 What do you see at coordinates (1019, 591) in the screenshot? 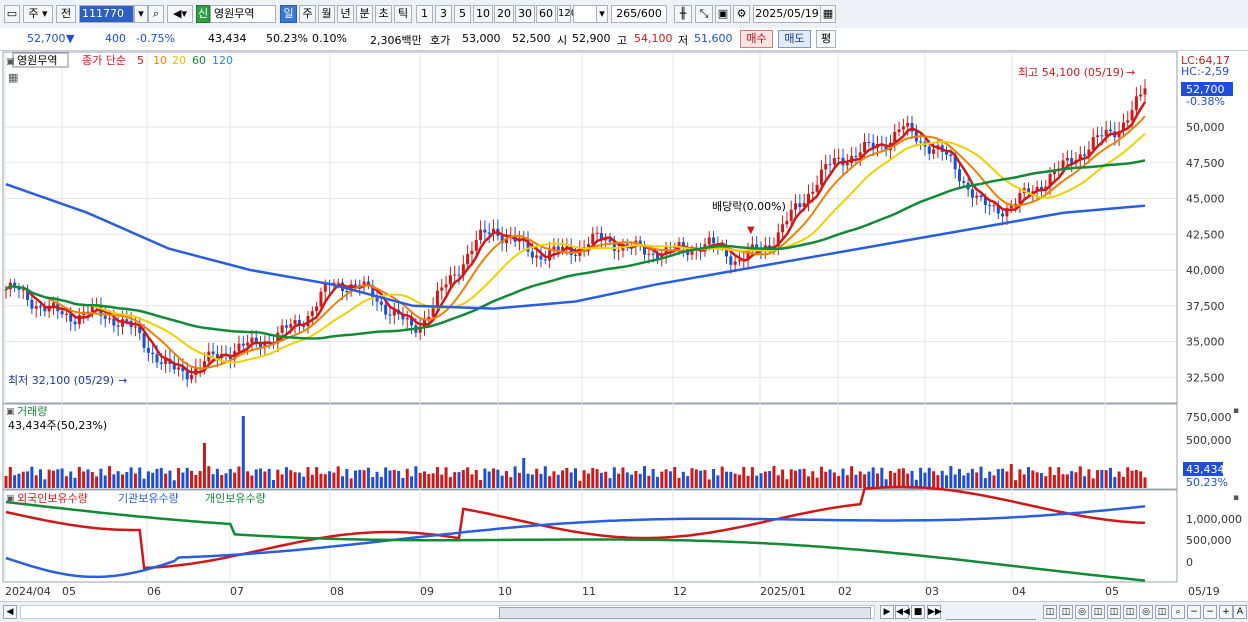
I see `time-axis-label: 04` at bounding box center [1019, 591].